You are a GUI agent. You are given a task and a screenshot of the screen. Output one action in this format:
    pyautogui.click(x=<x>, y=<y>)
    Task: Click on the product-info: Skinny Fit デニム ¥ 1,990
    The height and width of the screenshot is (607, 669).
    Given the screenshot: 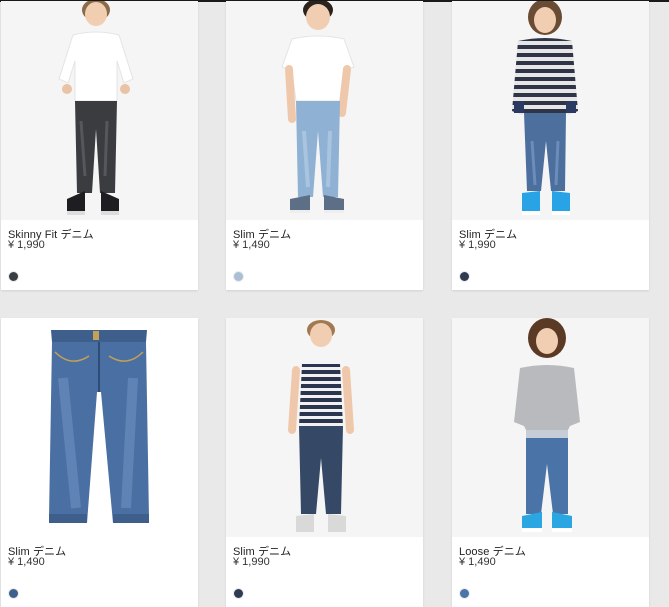 What is the action you would take?
    pyautogui.click(x=99, y=255)
    